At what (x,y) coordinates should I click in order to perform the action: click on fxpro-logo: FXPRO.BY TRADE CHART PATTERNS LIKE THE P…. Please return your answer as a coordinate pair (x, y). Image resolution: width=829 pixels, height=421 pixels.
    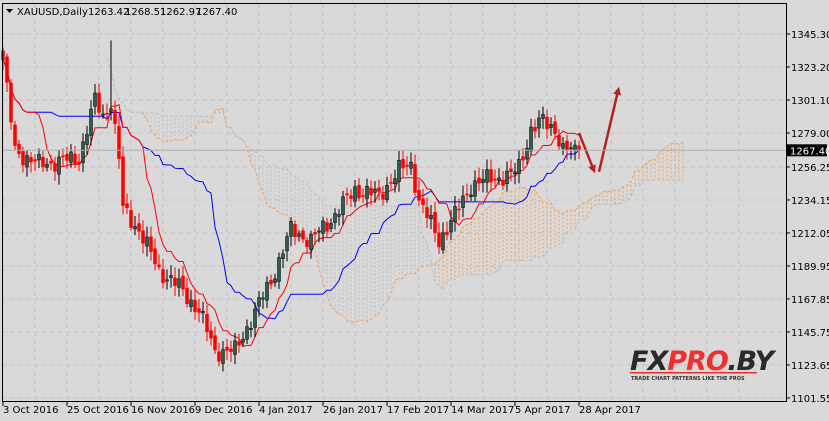
    Looking at the image, I should click on (704, 364).